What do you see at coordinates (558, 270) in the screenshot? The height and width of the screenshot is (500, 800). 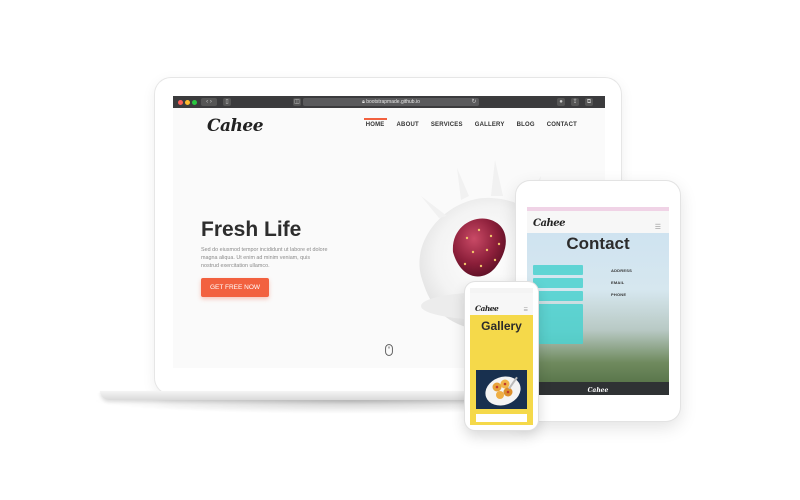 I see `name-field` at bounding box center [558, 270].